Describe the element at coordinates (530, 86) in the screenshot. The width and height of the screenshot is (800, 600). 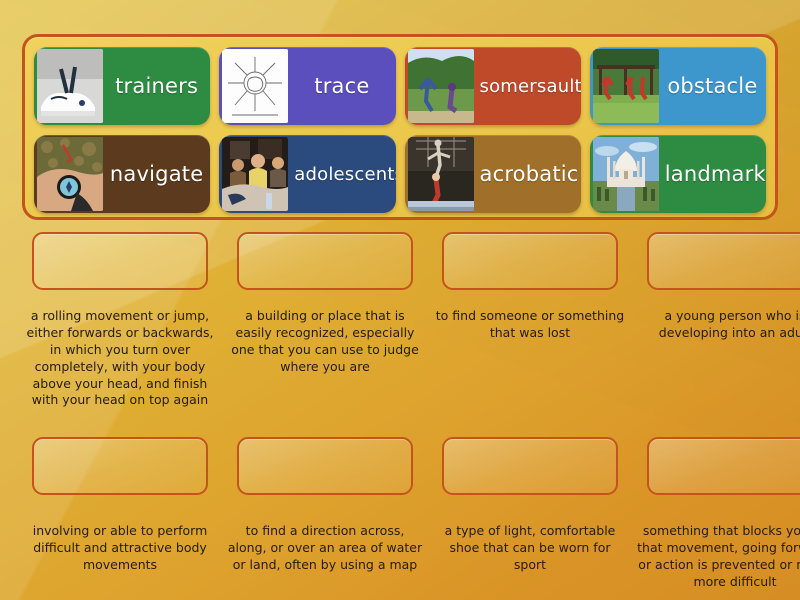
I see `word-tile-label: somersaults` at that location.